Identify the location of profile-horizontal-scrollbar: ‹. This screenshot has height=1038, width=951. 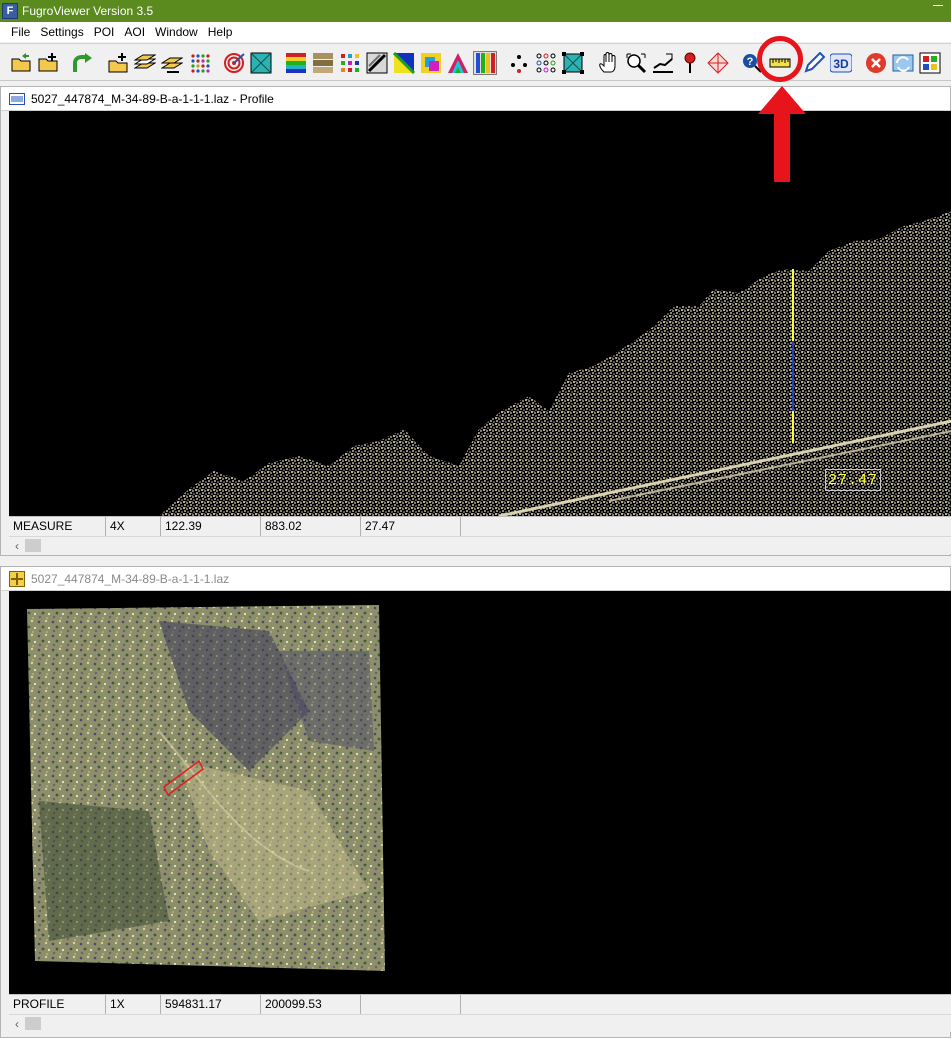
(480, 545).